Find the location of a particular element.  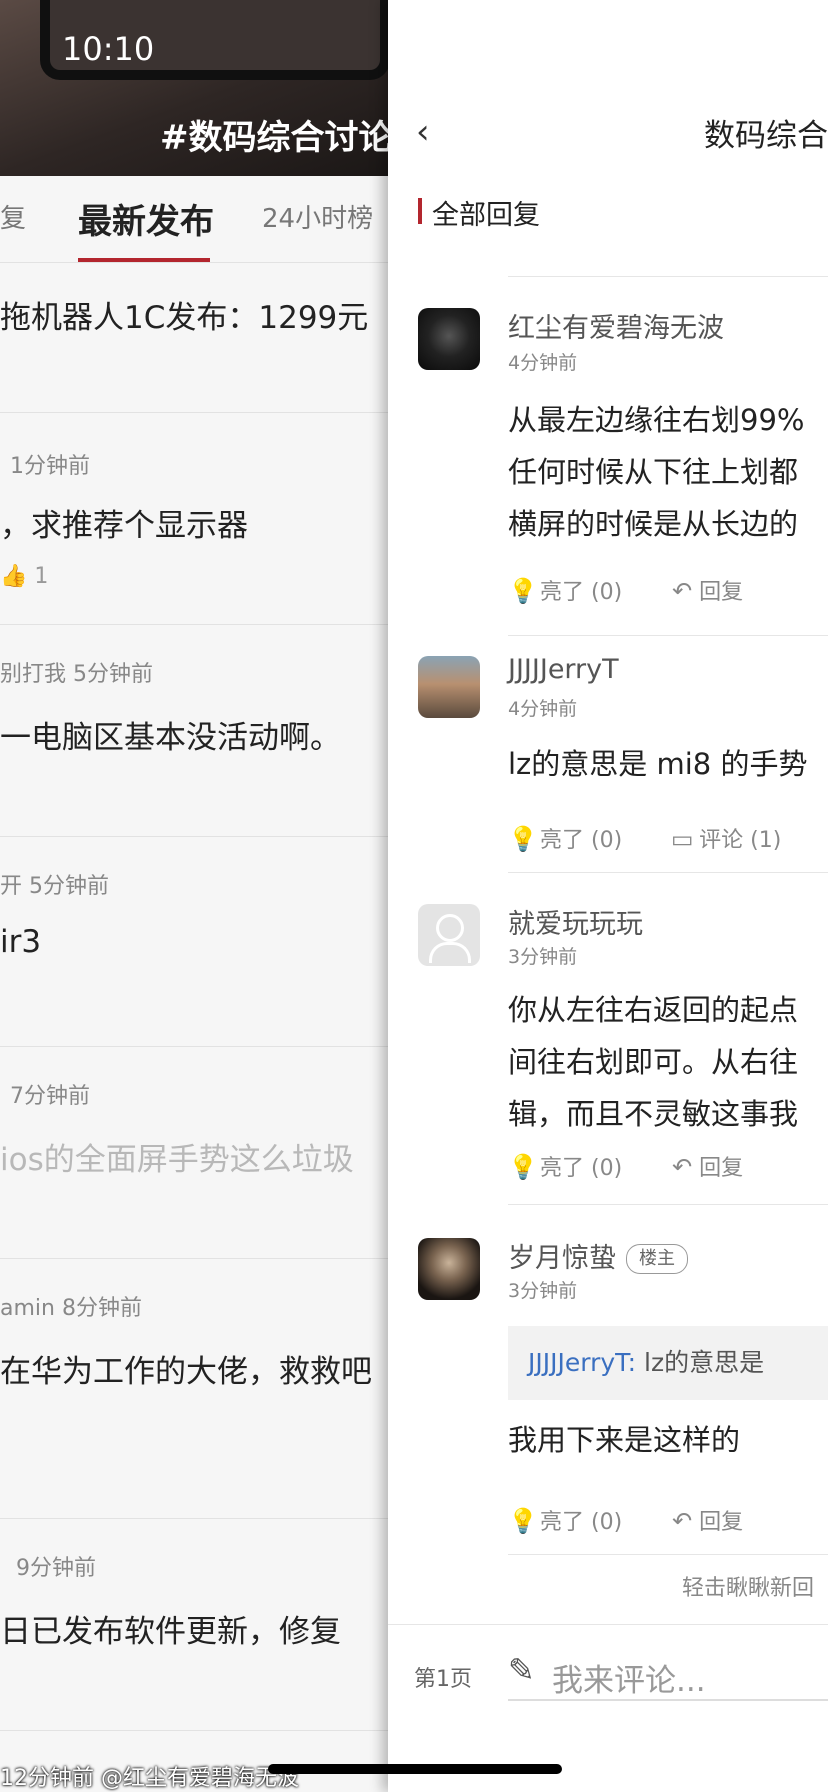

page-indicator: 第1页 is located at coordinates (443, 1677).